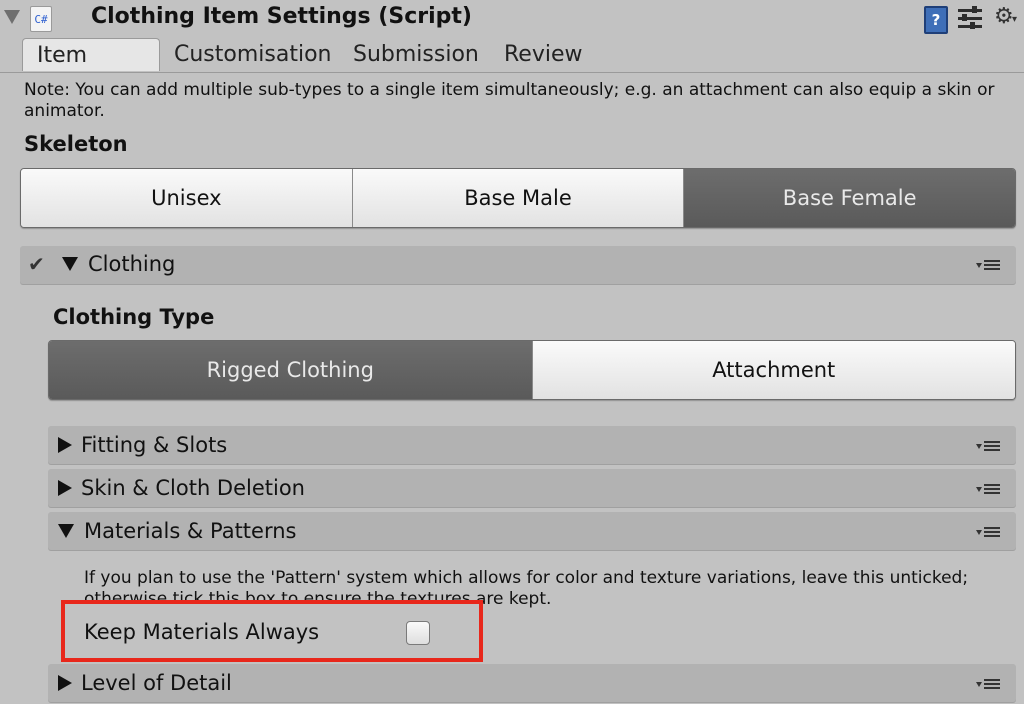  Describe the element at coordinates (532, 683) in the screenshot. I see `level-of-detail-foldout: Level of Detail` at that location.